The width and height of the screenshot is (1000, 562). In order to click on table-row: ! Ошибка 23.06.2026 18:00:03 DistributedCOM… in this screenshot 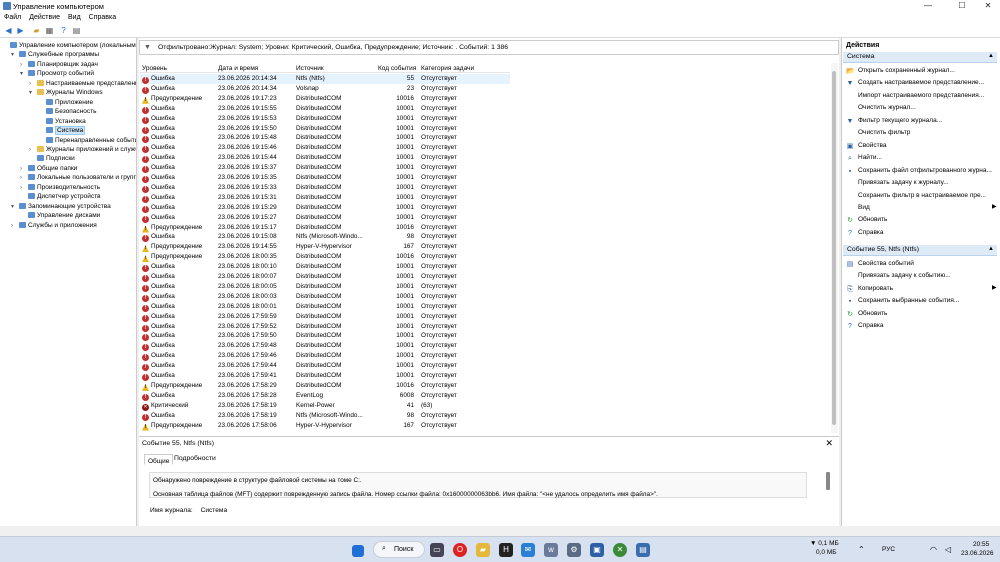, I will do `click(325, 297)`.